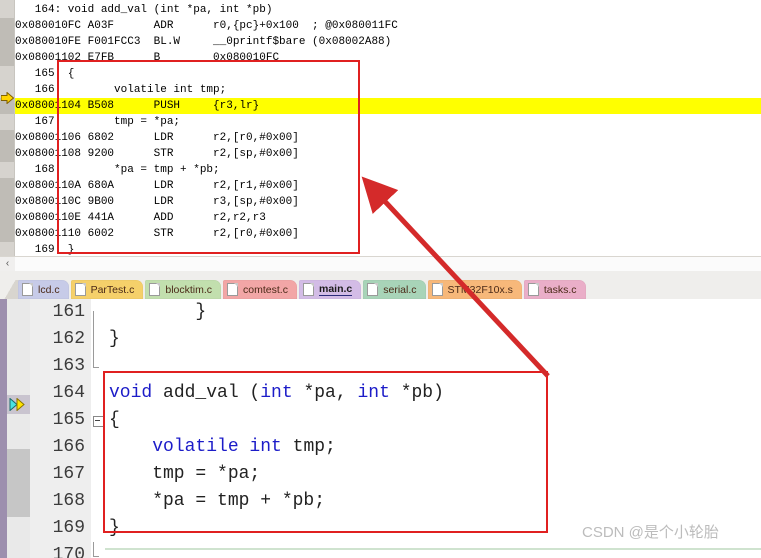  Describe the element at coordinates (68, 312) in the screenshot. I see `line-number: 161` at that location.